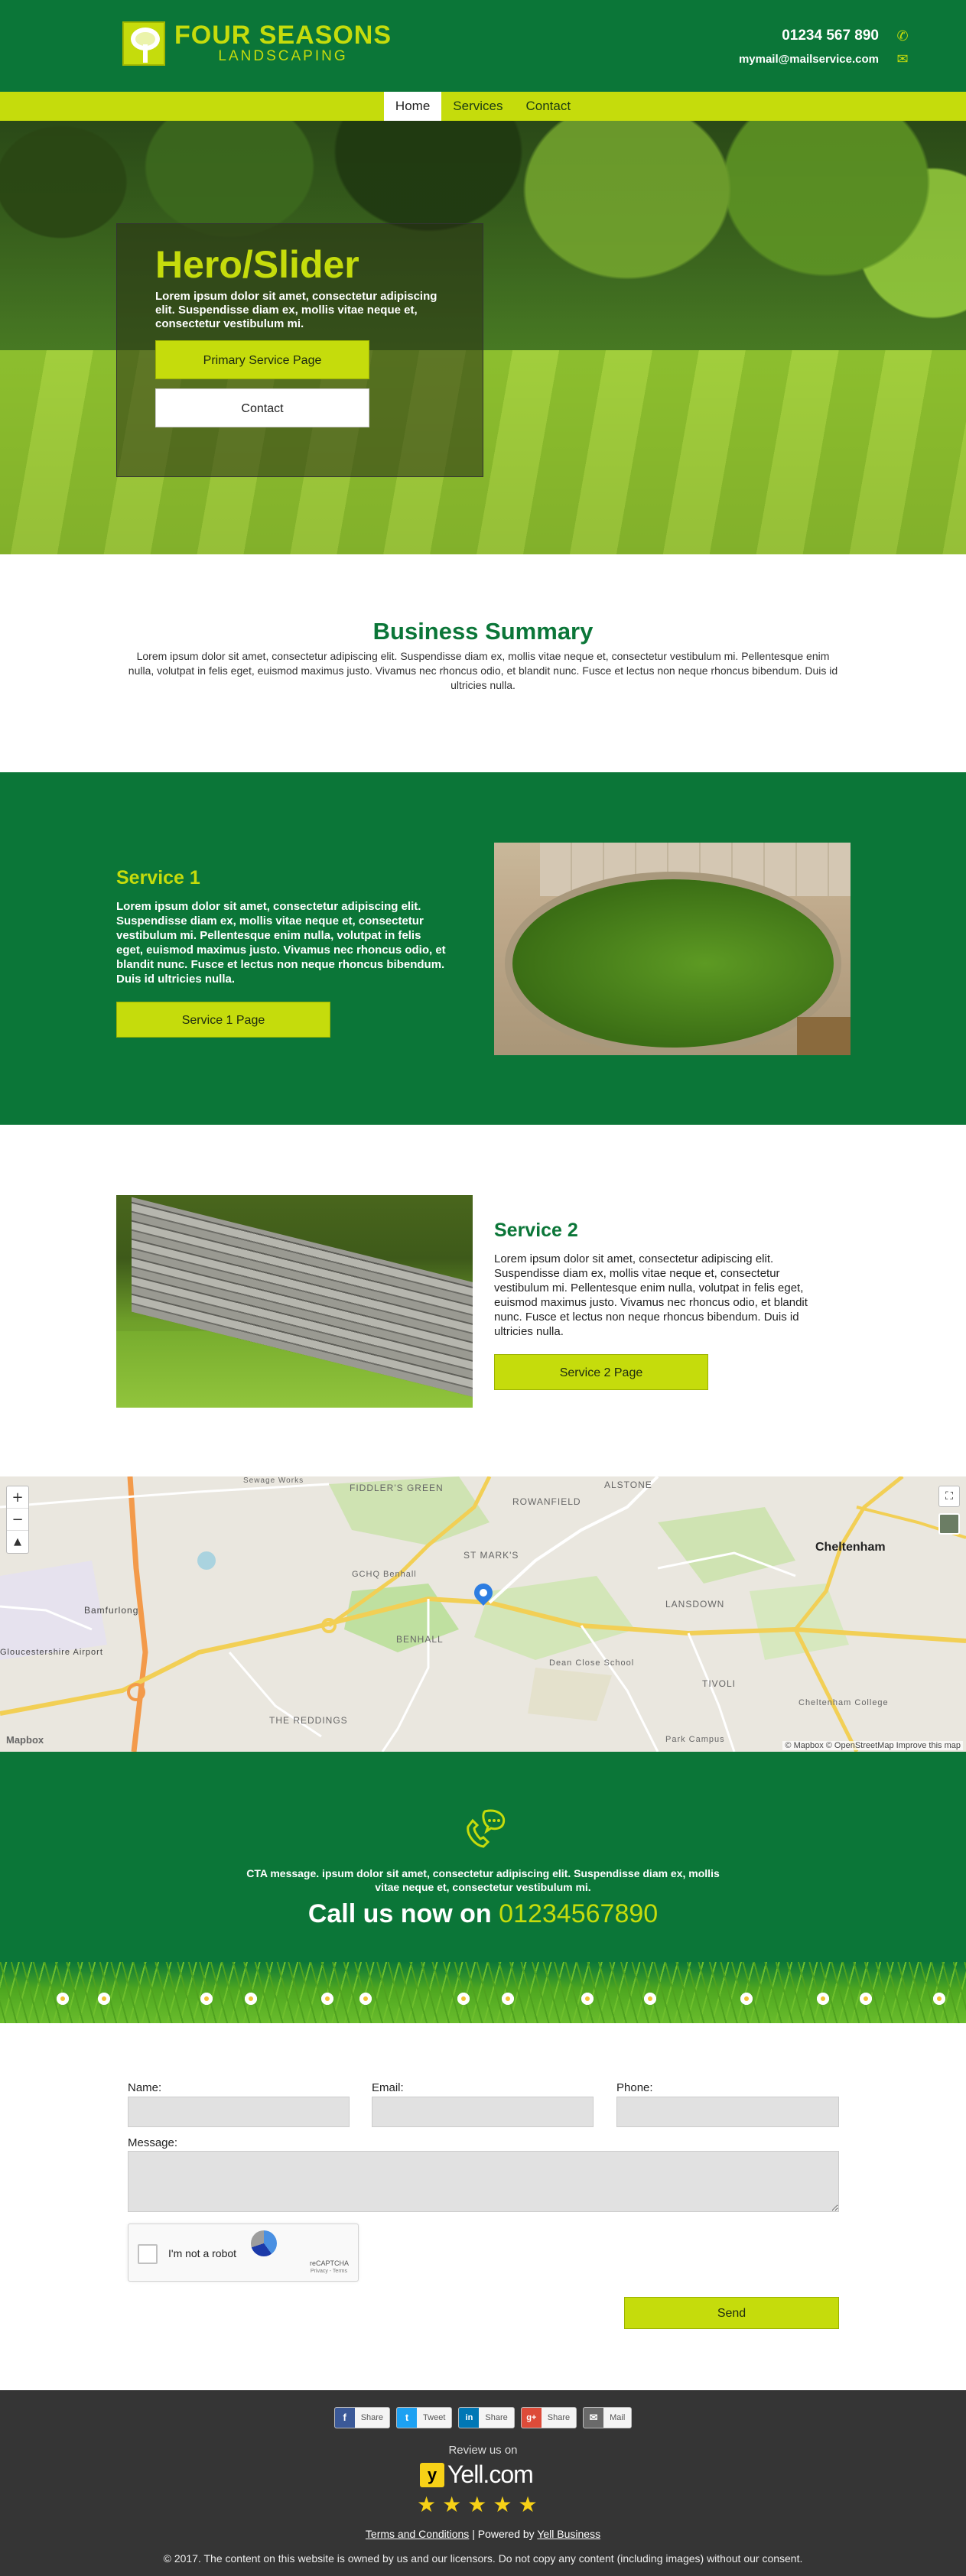 Image resolution: width=966 pixels, height=2576 pixels. Describe the element at coordinates (628, 1485) in the screenshot. I see `map-label: ALSTONE` at that location.